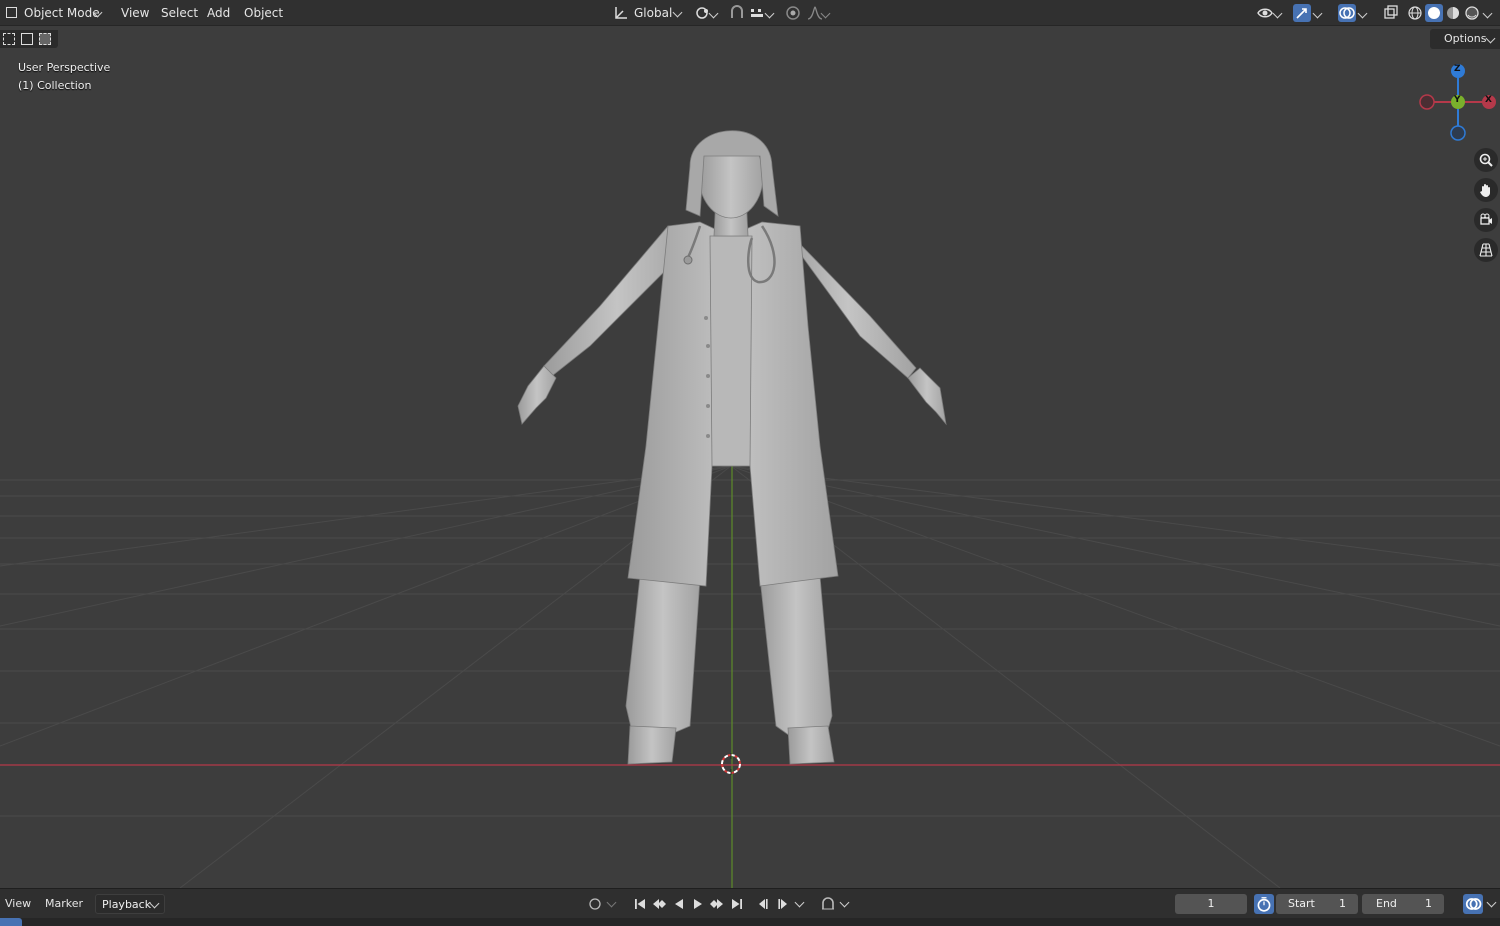  I want to click on grid-perspective-icon, so click(1486, 250).